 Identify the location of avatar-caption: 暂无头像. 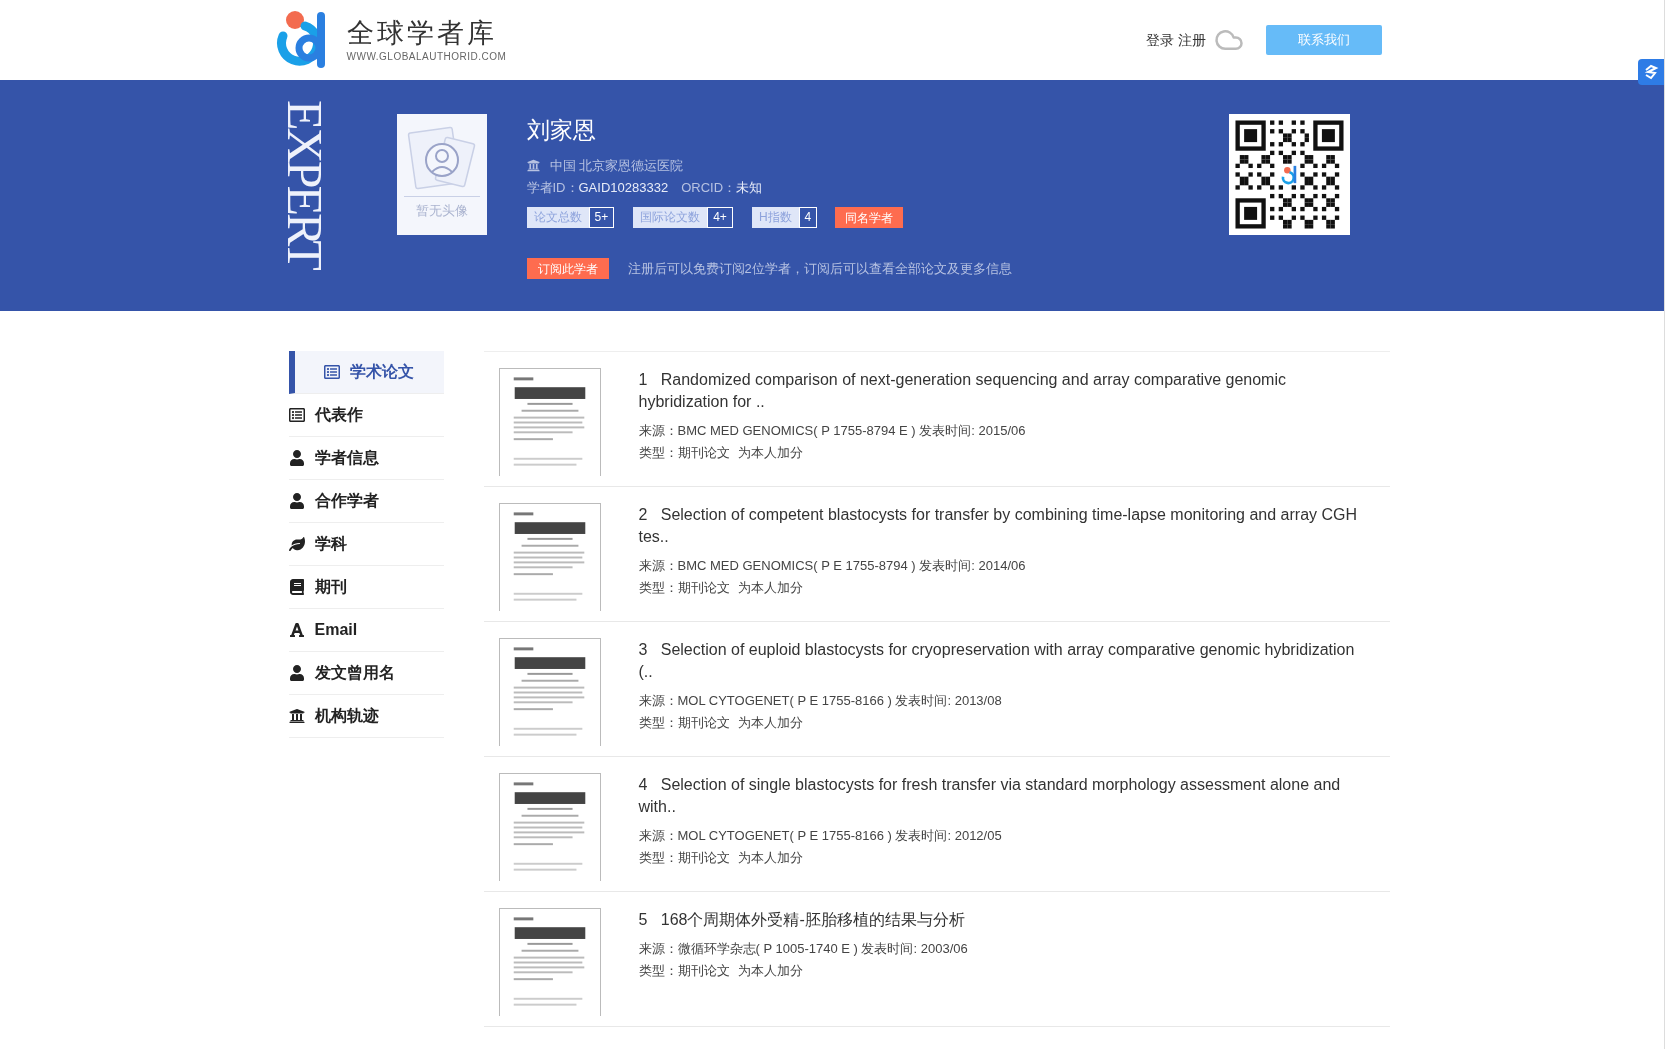
(441, 211).